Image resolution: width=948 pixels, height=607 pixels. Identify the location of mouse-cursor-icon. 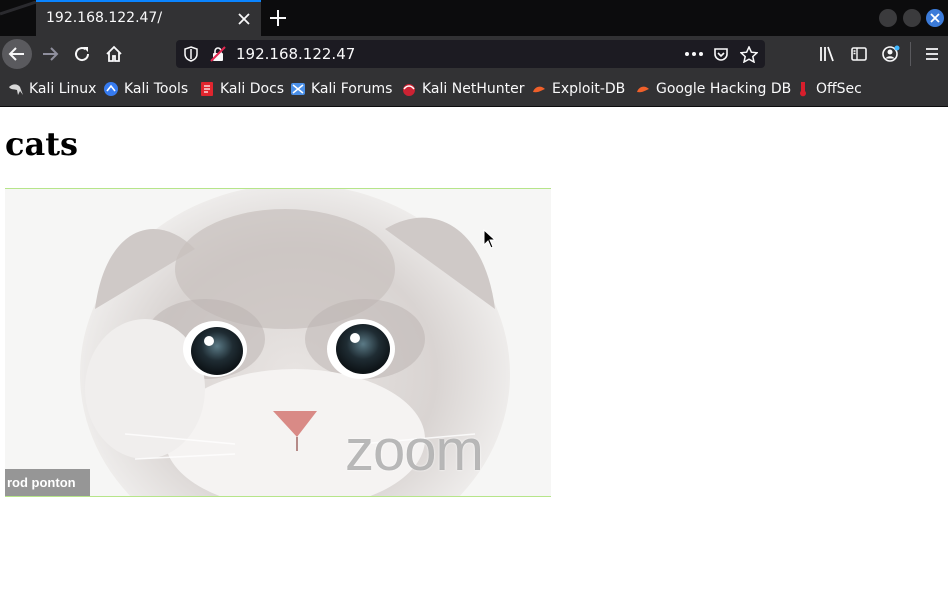
(490, 239).